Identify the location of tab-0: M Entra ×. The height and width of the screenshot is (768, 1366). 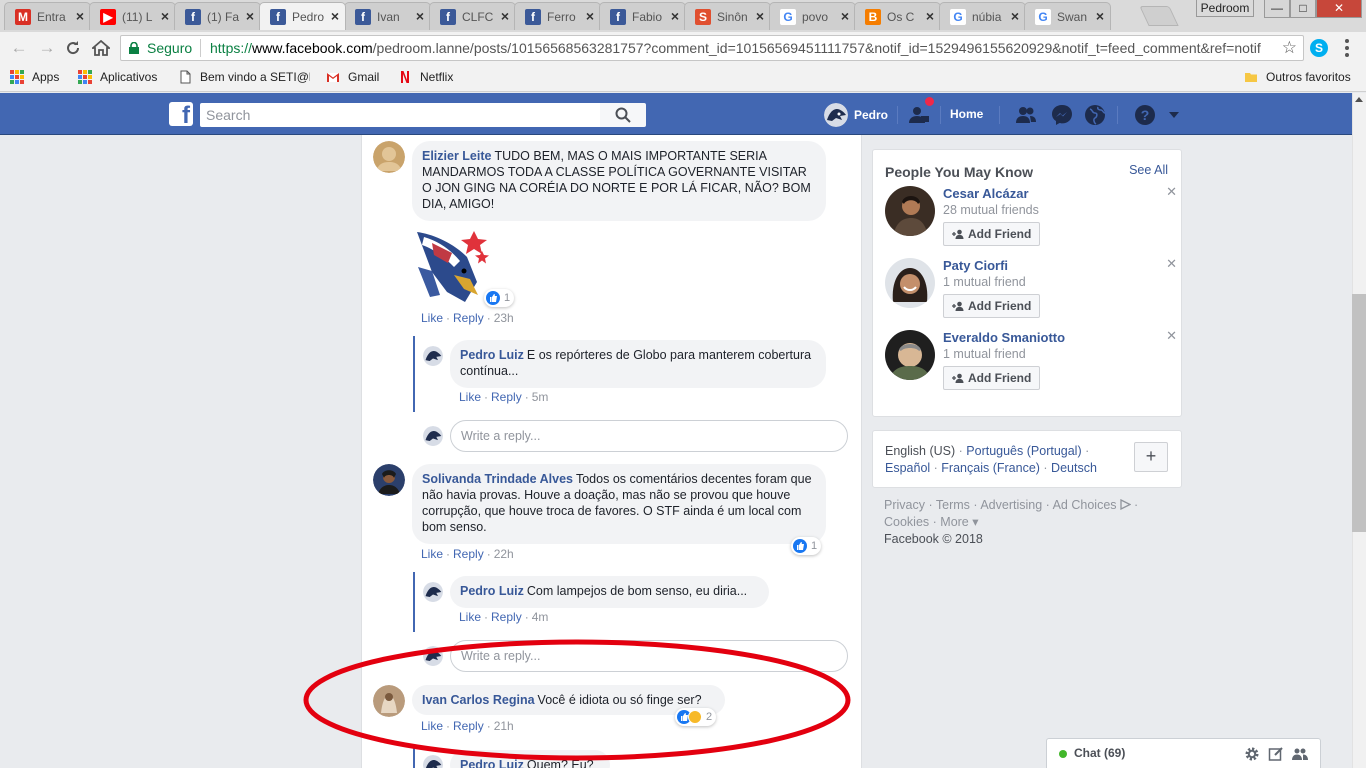
(47, 16).